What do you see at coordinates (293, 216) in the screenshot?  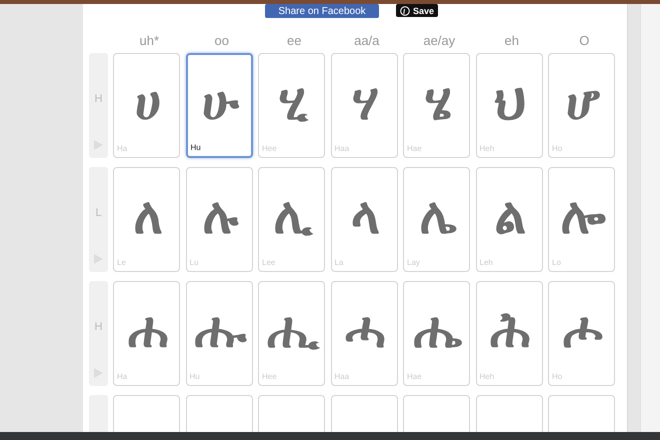 I see `letter-glyph: ሊ` at bounding box center [293, 216].